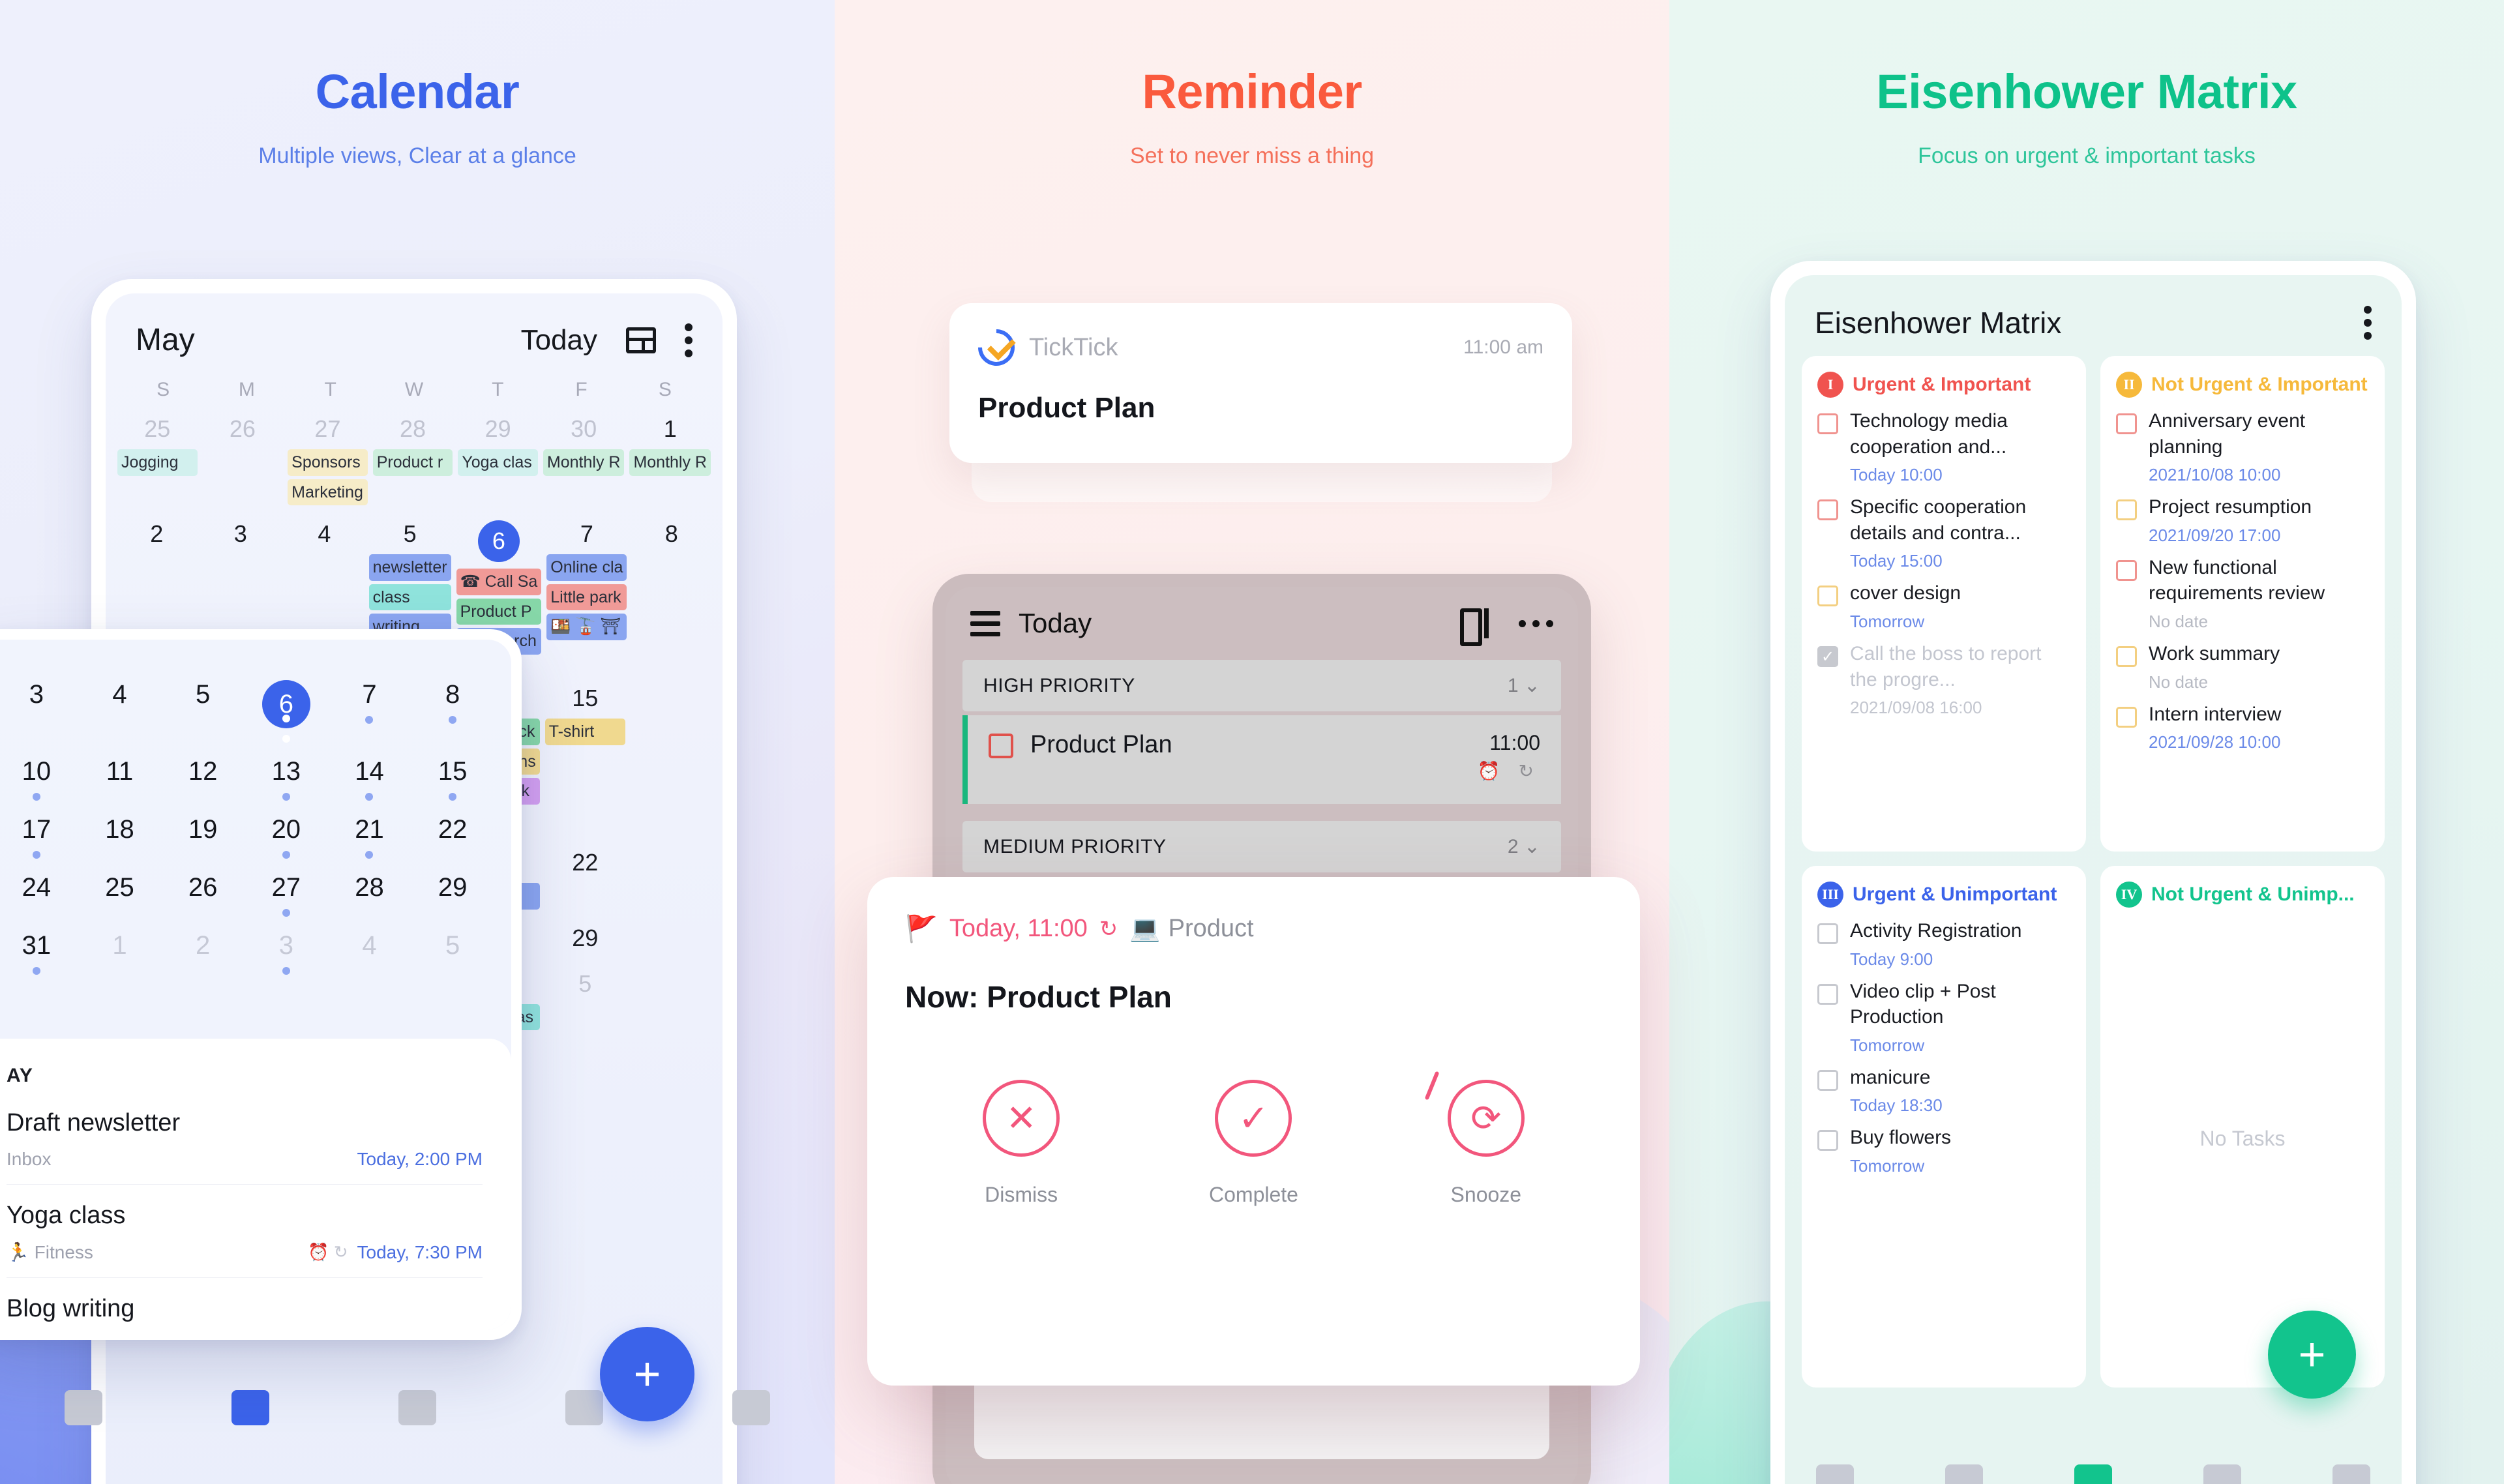  I want to click on calendar-day-cell: 7 Online cla Little park 🍱 🚡 ⛩, so click(586, 591).